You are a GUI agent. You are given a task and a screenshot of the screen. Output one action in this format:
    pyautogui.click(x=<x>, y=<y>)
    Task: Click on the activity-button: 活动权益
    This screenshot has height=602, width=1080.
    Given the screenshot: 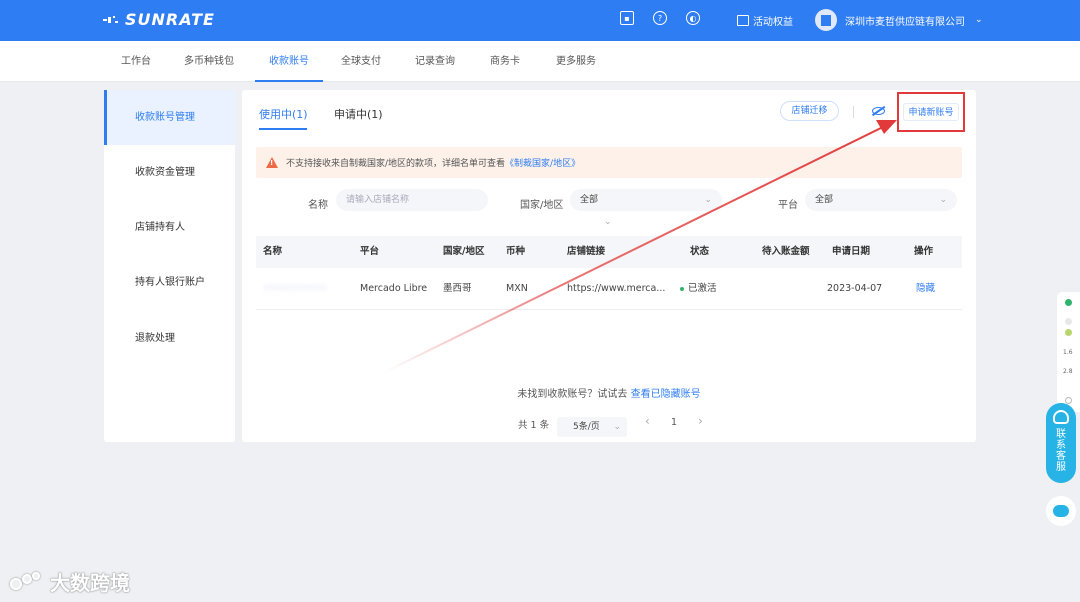 What is the action you would take?
    pyautogui.click(x=765, y=20)
    